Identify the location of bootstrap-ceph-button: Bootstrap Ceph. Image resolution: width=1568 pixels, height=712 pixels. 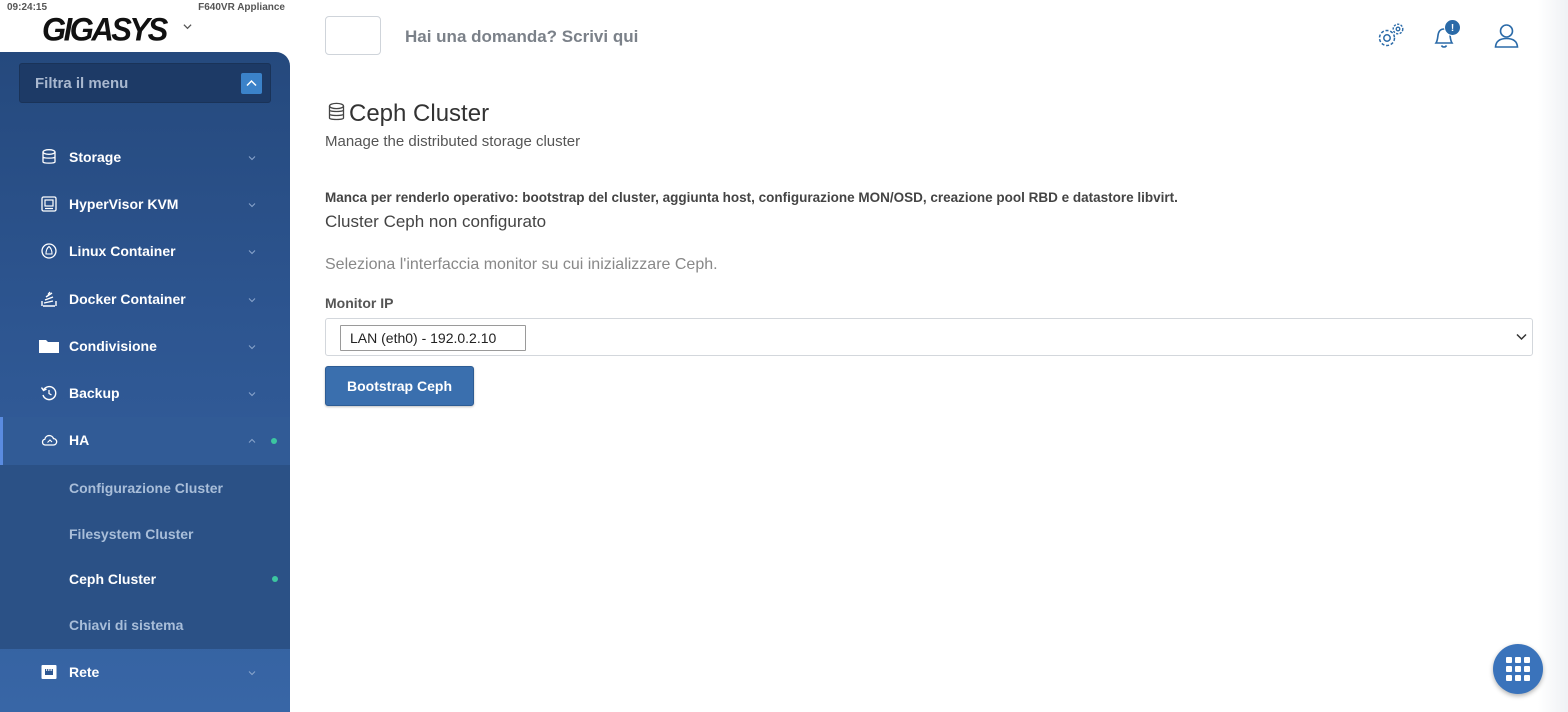
(399, 386).